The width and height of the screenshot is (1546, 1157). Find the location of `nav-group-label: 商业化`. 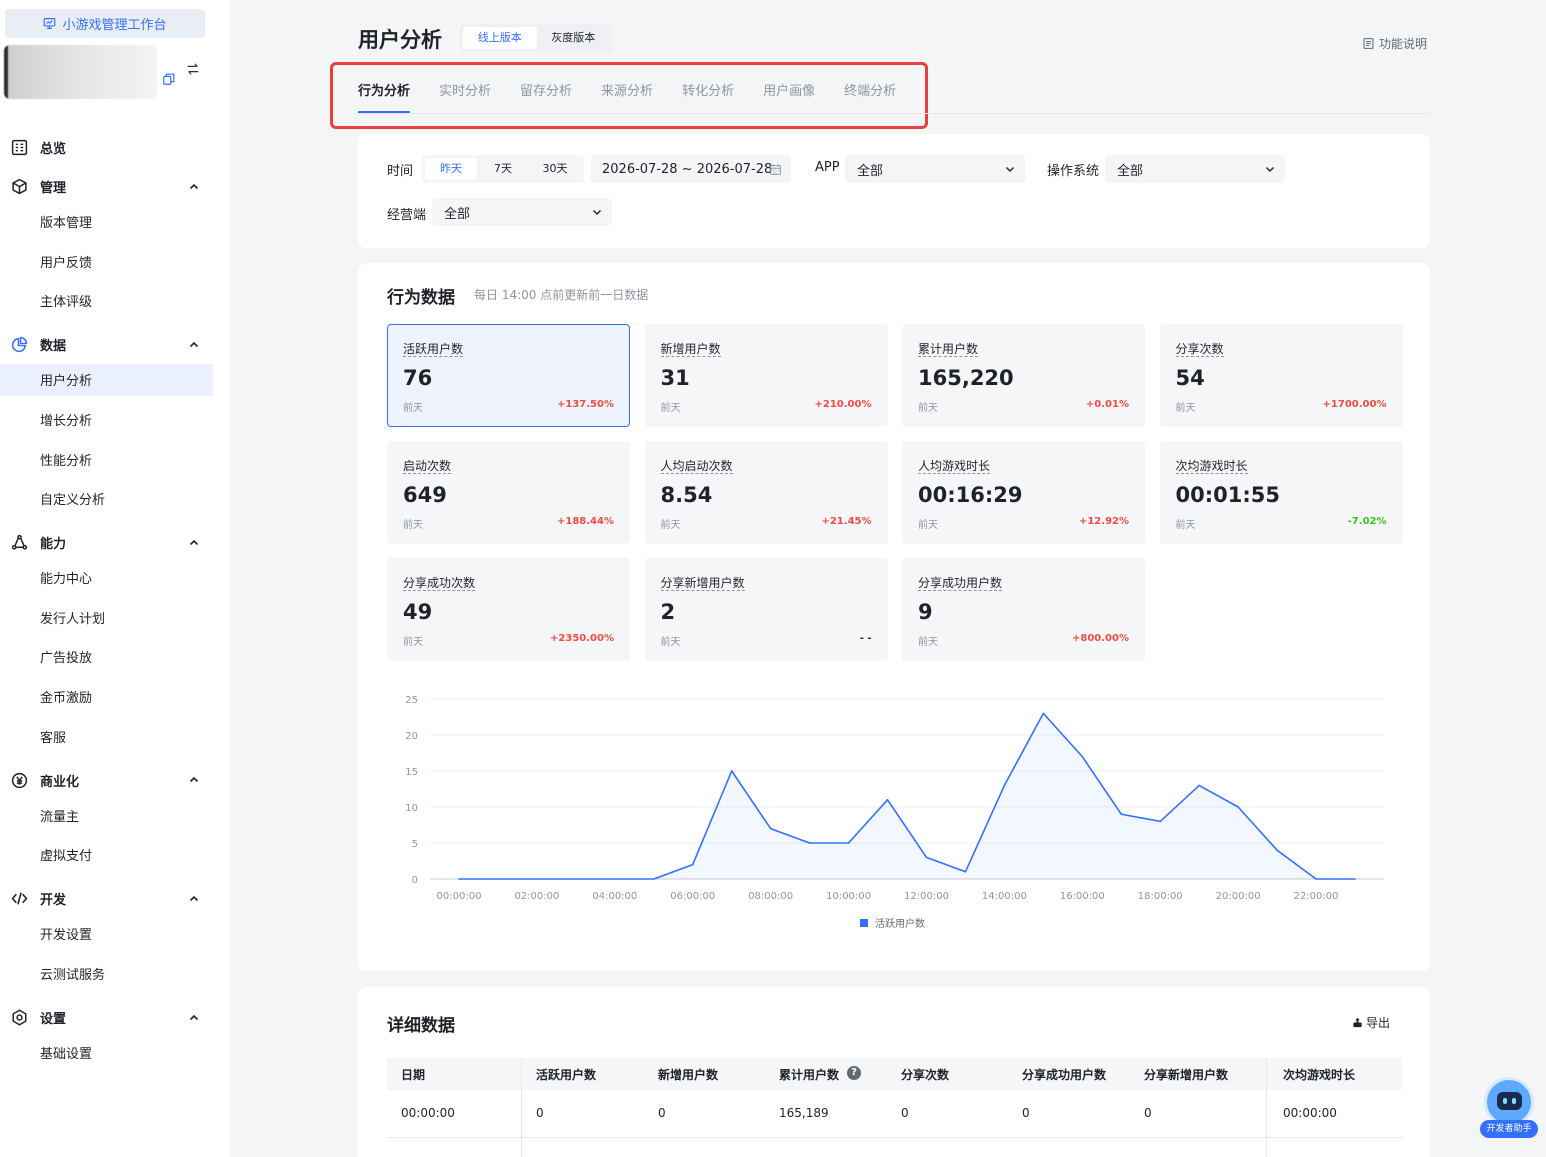

nav-group-label: 商业化 is located at coordinates (60, 782).